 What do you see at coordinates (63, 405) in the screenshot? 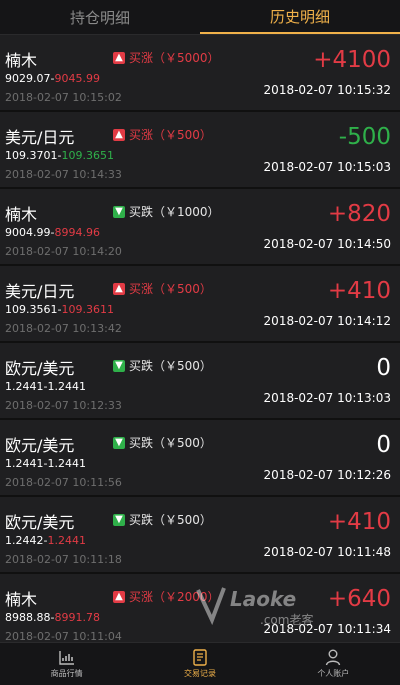
I see `open-time: 2018-02-07 10:12:33` at bounding box center [63, 405].